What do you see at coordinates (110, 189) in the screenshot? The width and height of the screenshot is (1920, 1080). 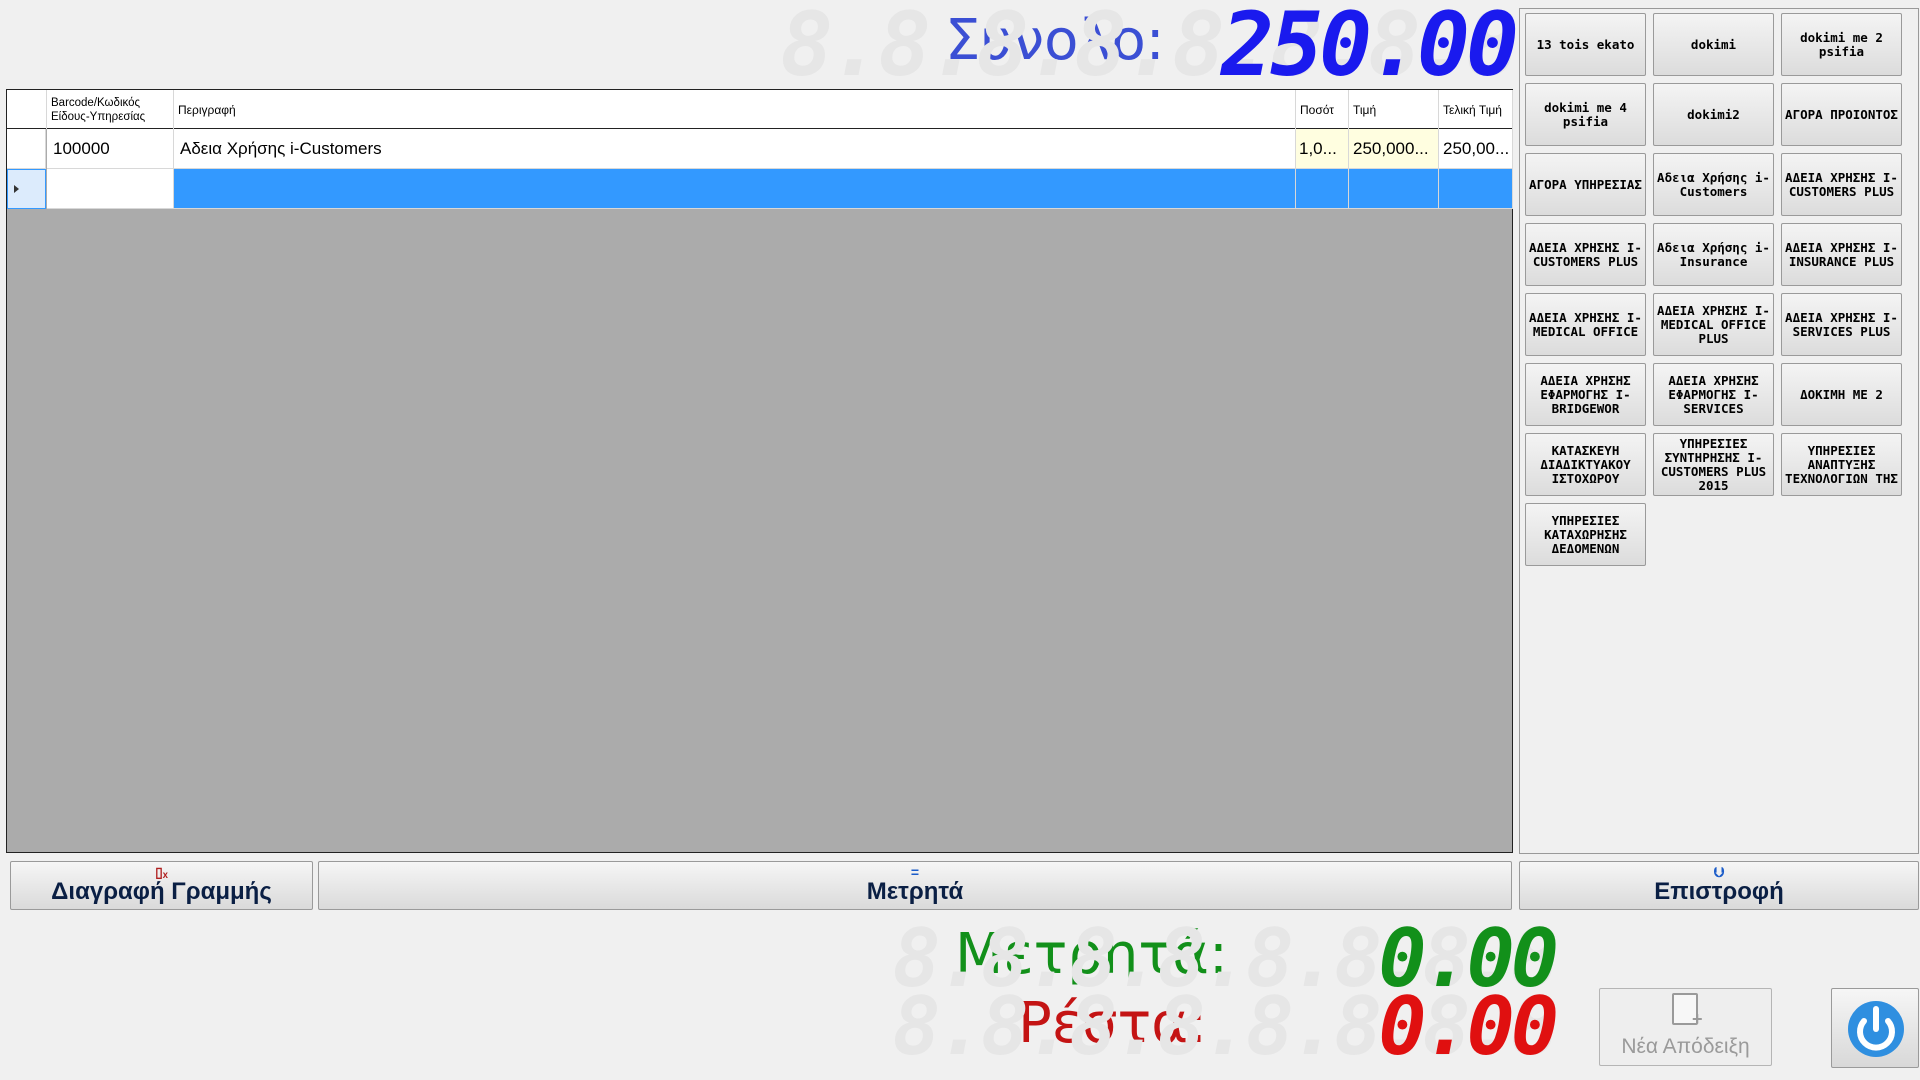 I see `cell-code-new` at bounding box center [110, 189].